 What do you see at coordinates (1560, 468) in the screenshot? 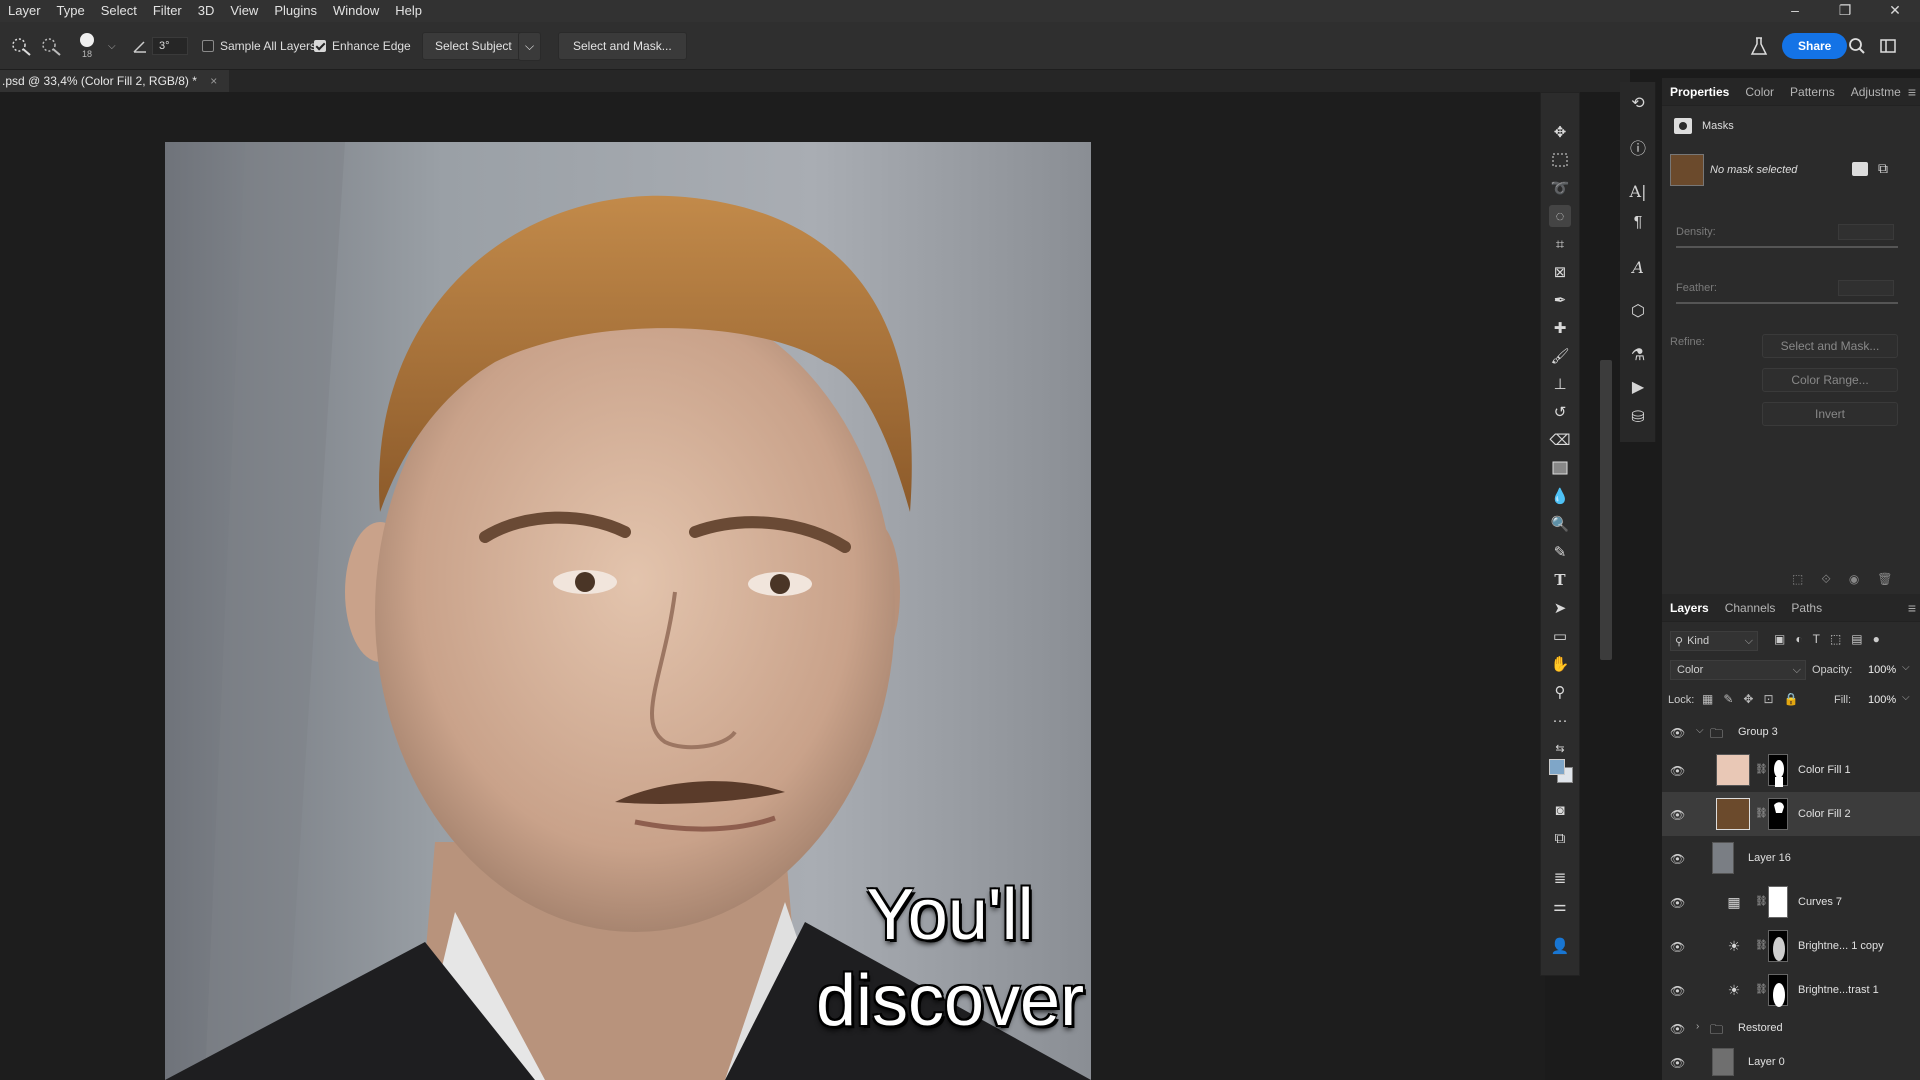
I see `gradient-tool-icon` at bounding box center [1560, 468].